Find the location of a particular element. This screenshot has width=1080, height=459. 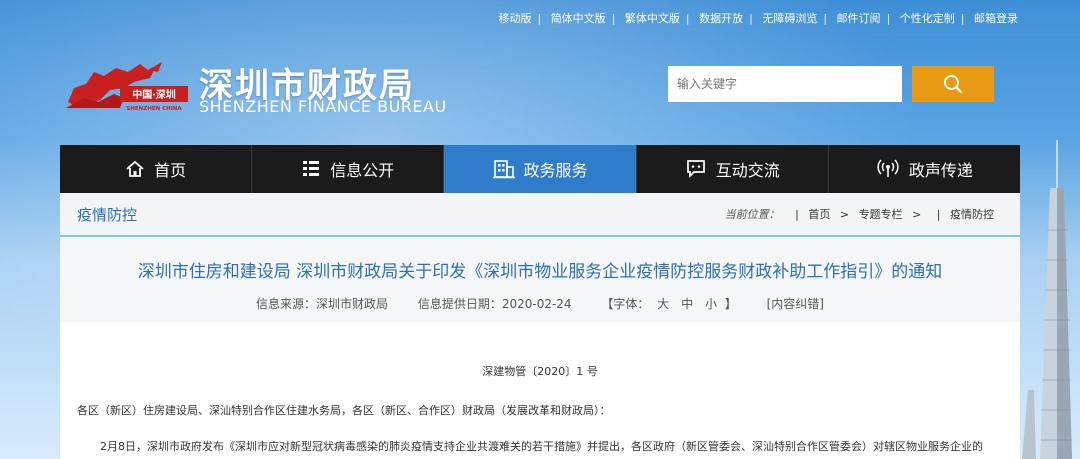

nav-voice-label: 政声传递 is located at coordinates (940, 170).